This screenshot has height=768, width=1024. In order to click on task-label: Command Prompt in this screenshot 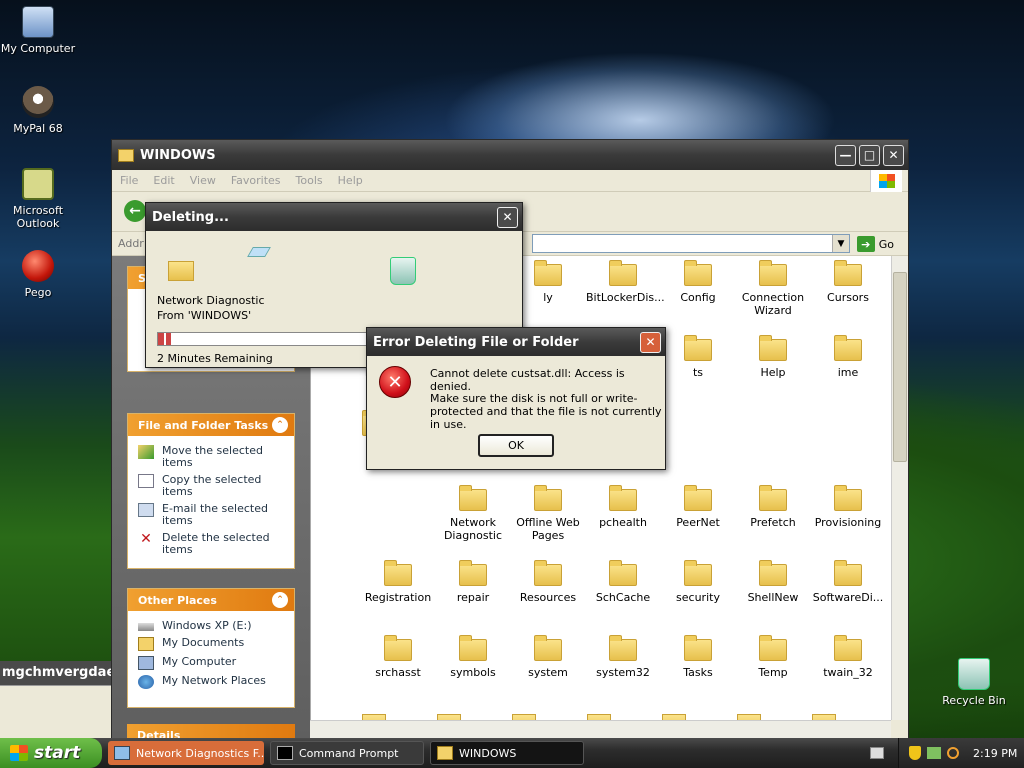, I will do `click(349, 753)`.